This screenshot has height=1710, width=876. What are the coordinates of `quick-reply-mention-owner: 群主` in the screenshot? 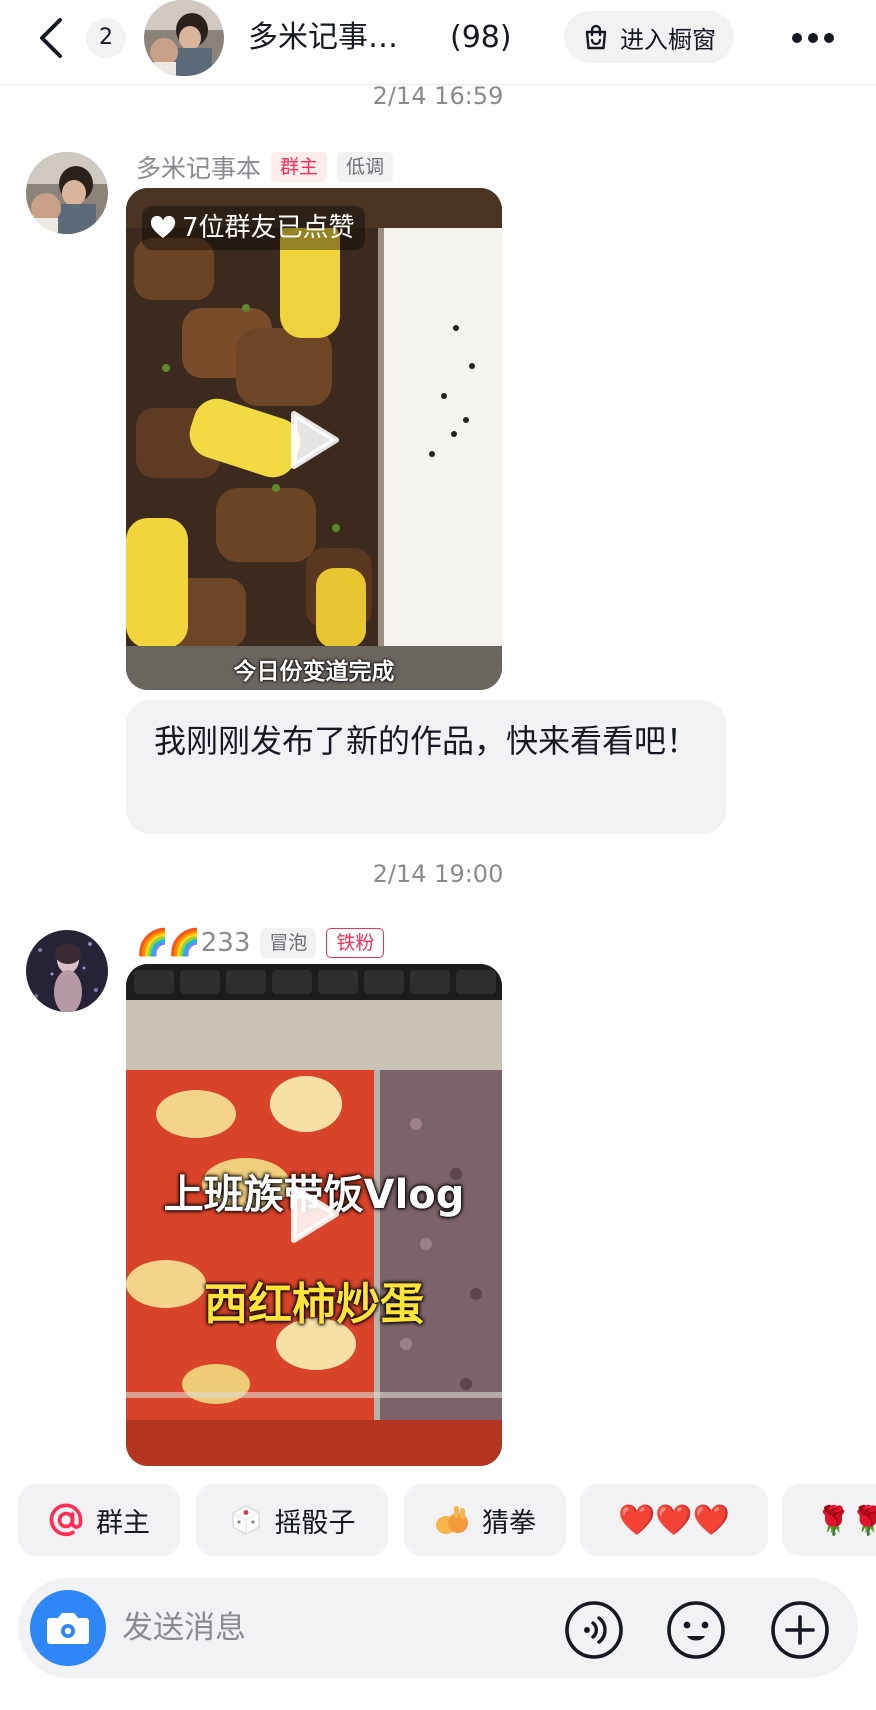 It's located at (99, 1520).